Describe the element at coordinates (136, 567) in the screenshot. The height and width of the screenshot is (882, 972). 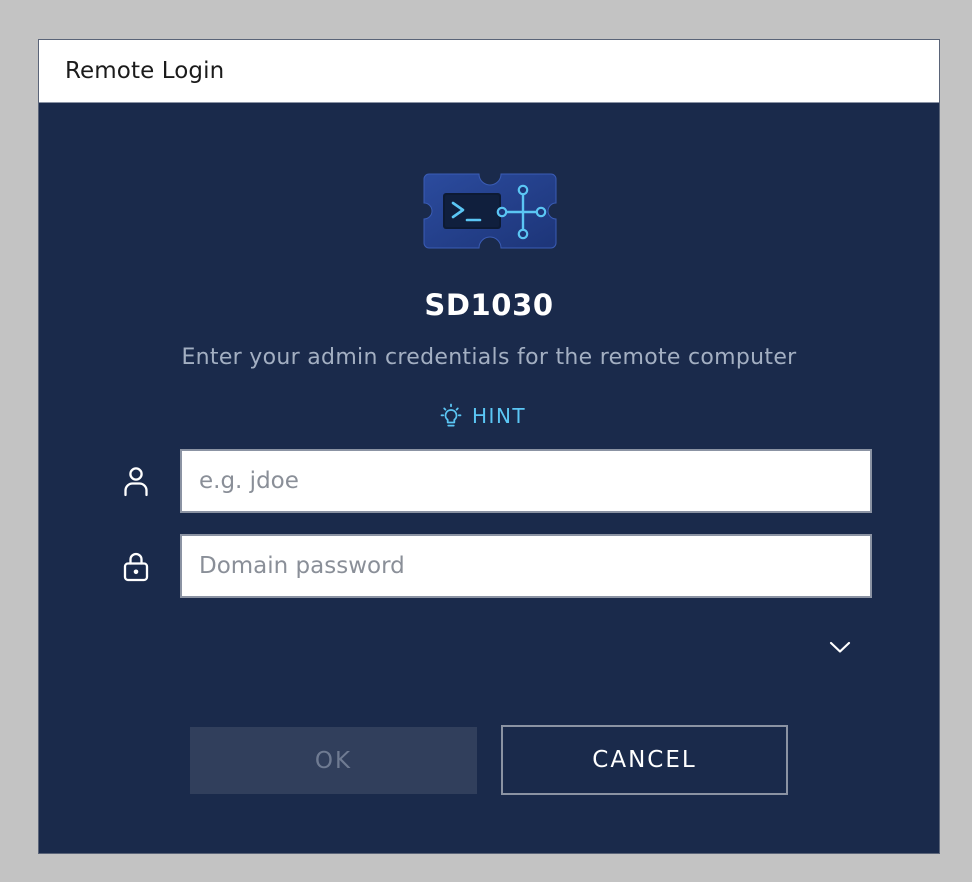
I see `lock-icon` at that location.